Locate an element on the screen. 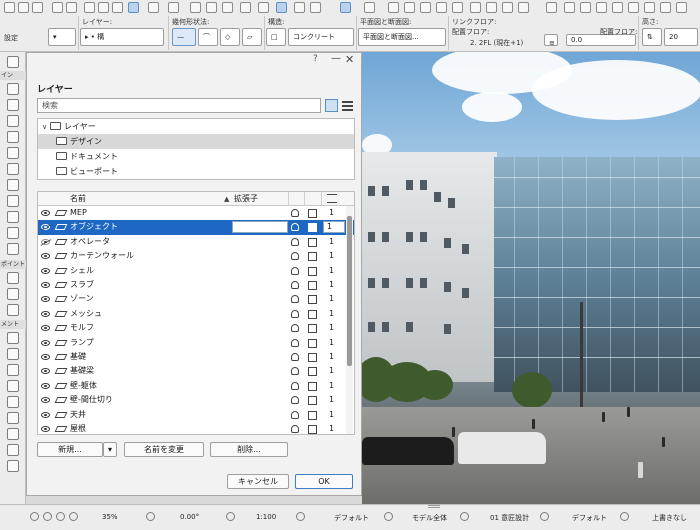 The height and width of the screenshot is (530, 700). layer-name: 基礎 is located at coordinates (78, 357).